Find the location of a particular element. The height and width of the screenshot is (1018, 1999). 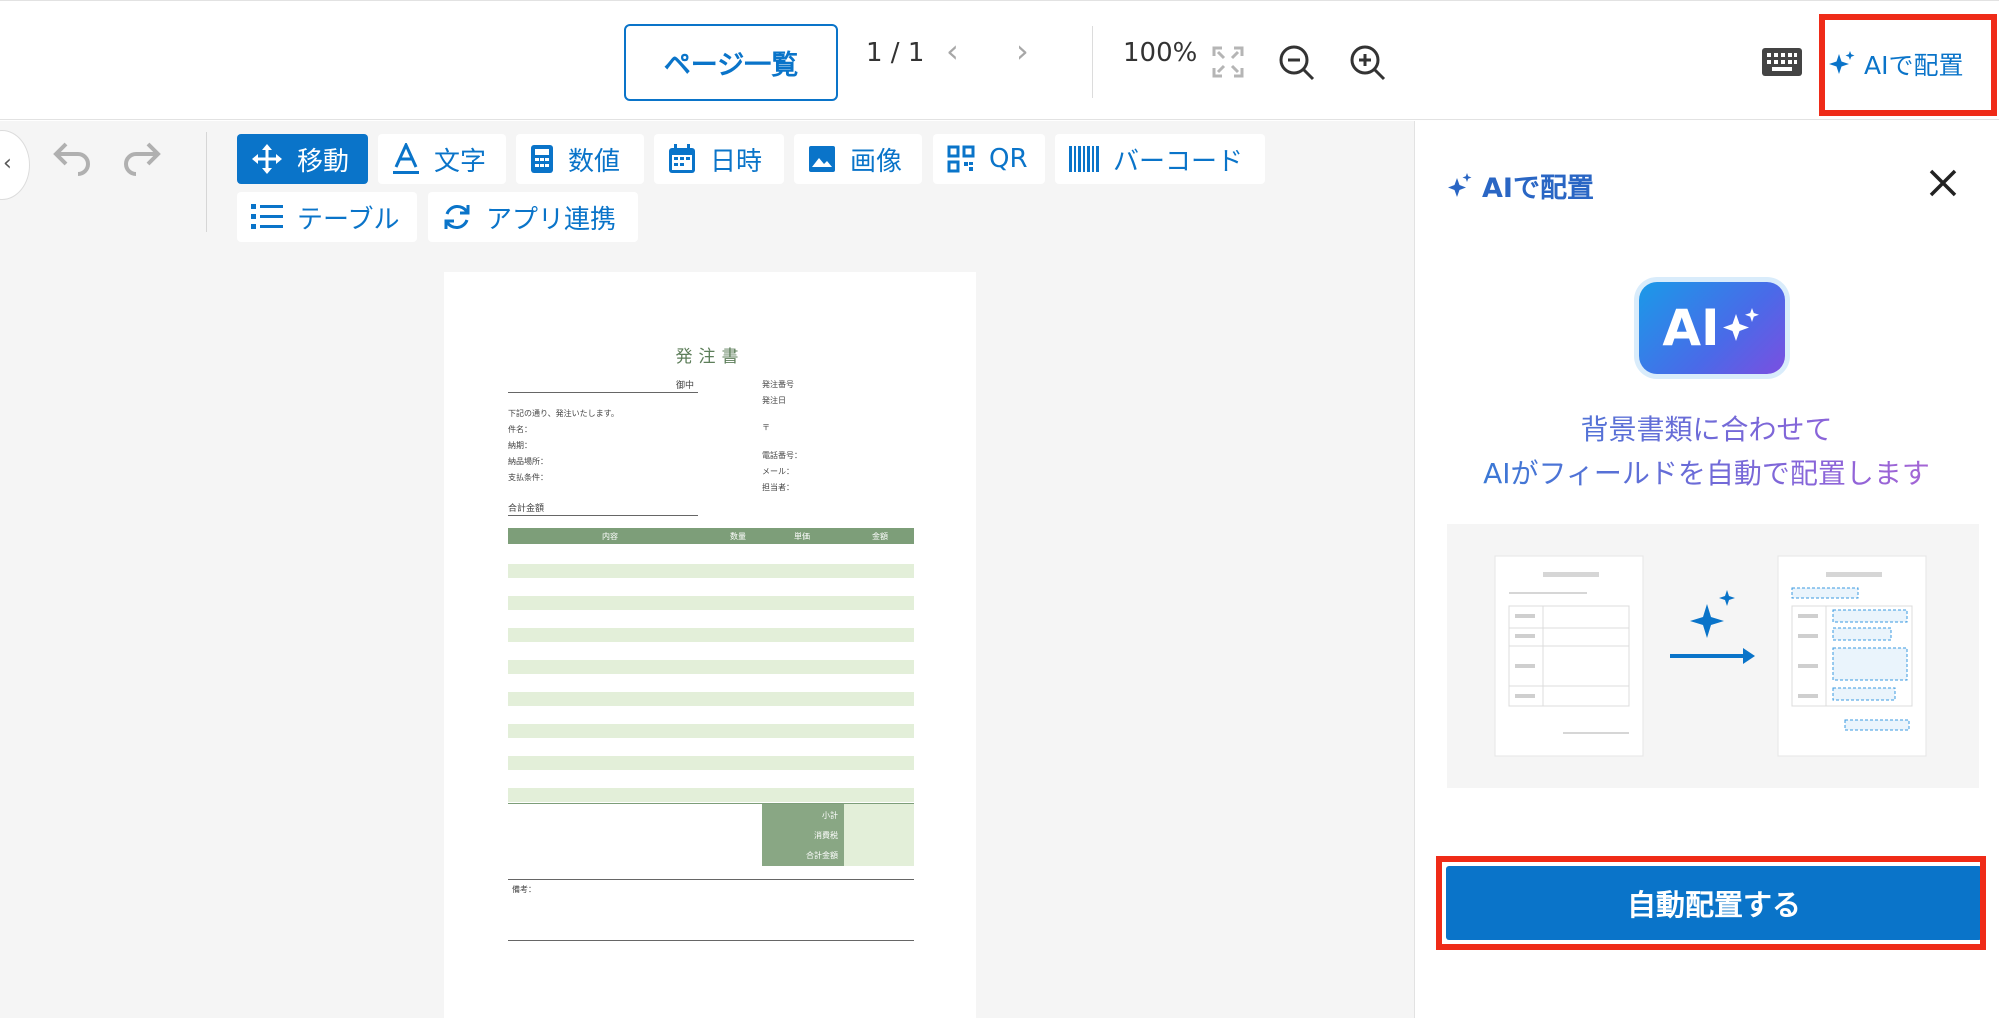

next-page-icon: › is located at coordinates (1022, 51).